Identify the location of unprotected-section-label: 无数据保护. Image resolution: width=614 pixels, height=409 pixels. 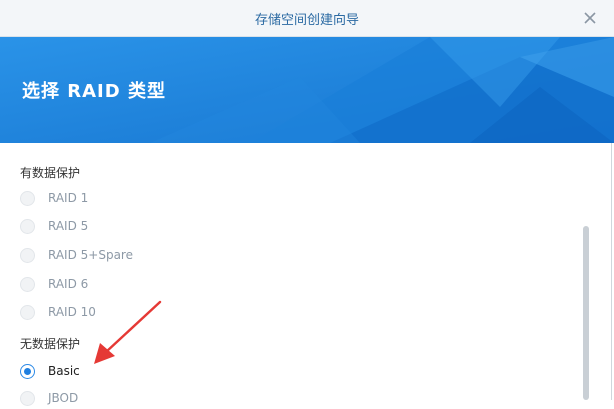
(50, 344).